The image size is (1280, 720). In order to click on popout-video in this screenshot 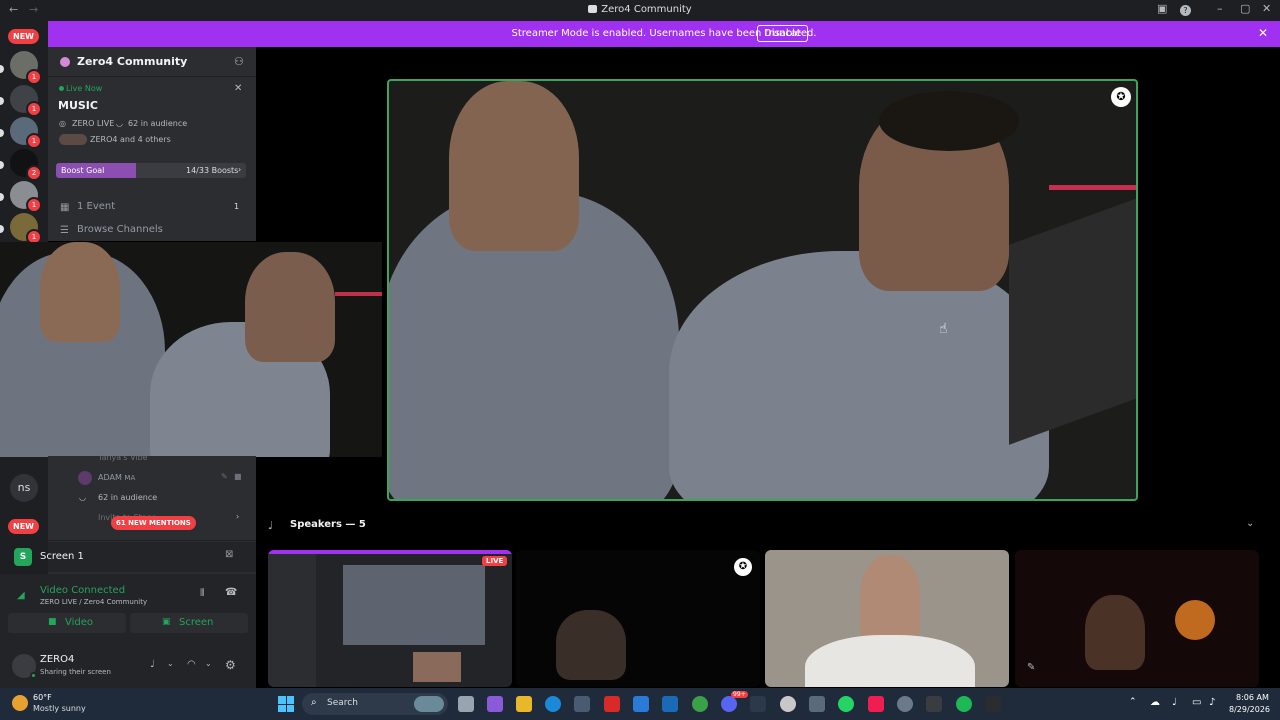, I will do `click(191, 349)`.